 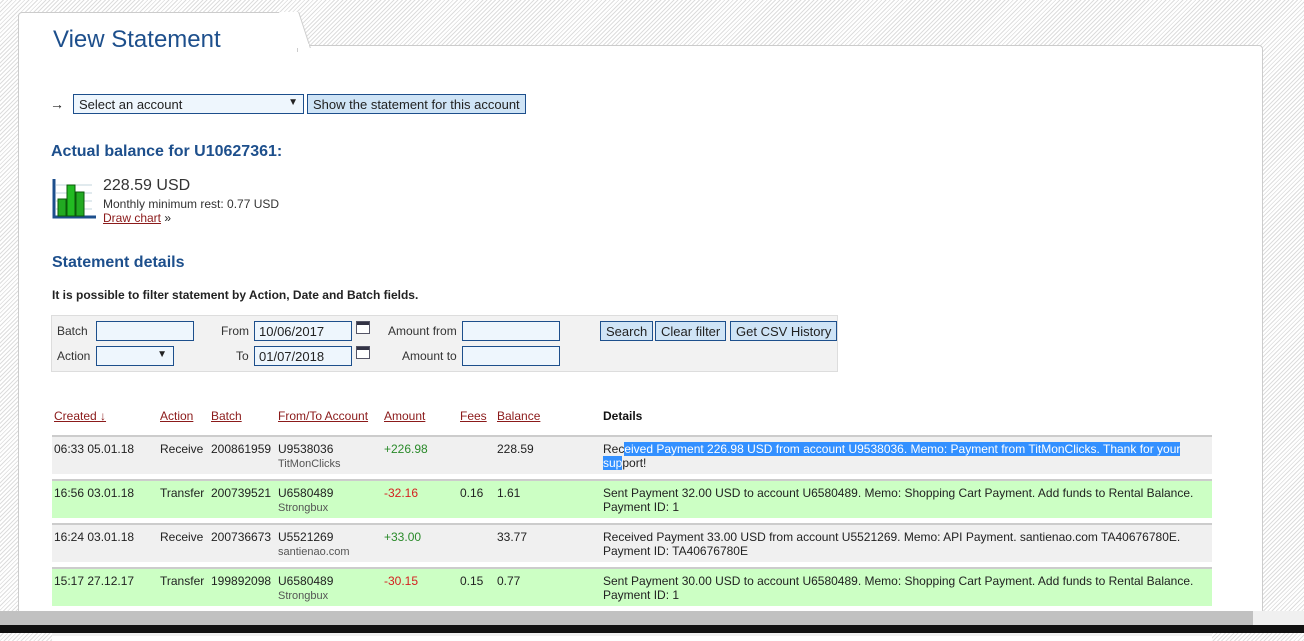 What do you see at coordinates (329, 545) in the screenshot?
I see `account-cell: U5521269 santienao.com` at bounding box center [329, 545].